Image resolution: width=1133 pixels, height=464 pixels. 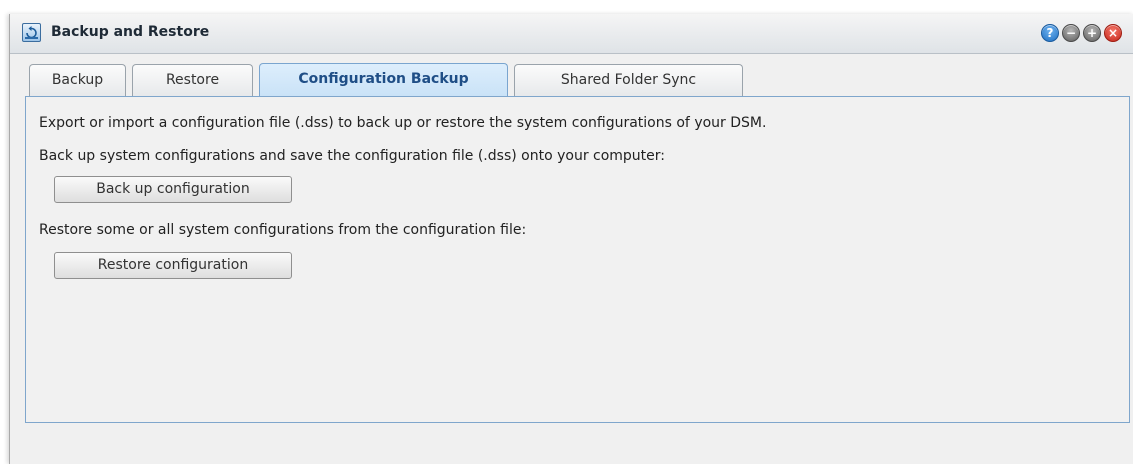 I want to click on tab-configuration-backup: Configuration Backup, so click(x=383, y=80).